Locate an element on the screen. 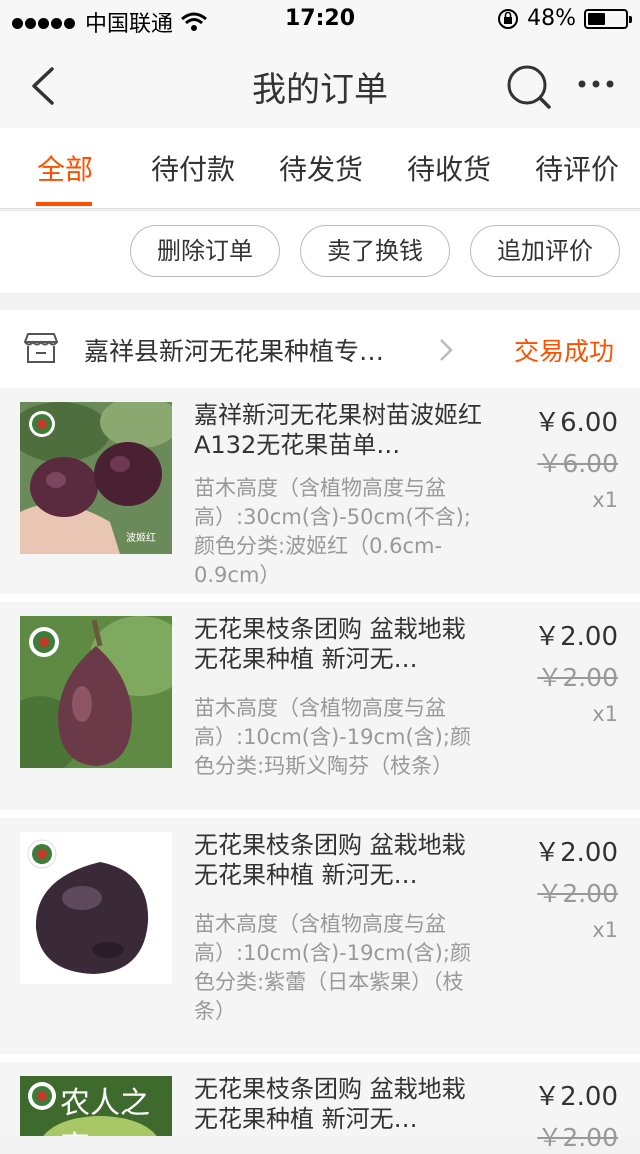 The width and height of the screenshot is (640, 1154). resell-button: 卖了换钱 is located at coordinates (375, 251).